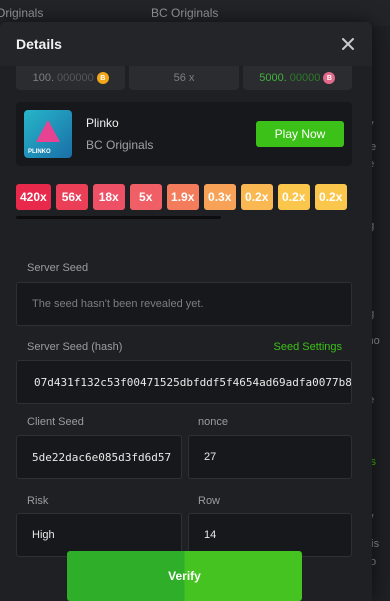  Describe the element at coordinates (184, 304) in the screenshot. I see `server-seed-field: The seed hasn't been revealed yet.` at that location.